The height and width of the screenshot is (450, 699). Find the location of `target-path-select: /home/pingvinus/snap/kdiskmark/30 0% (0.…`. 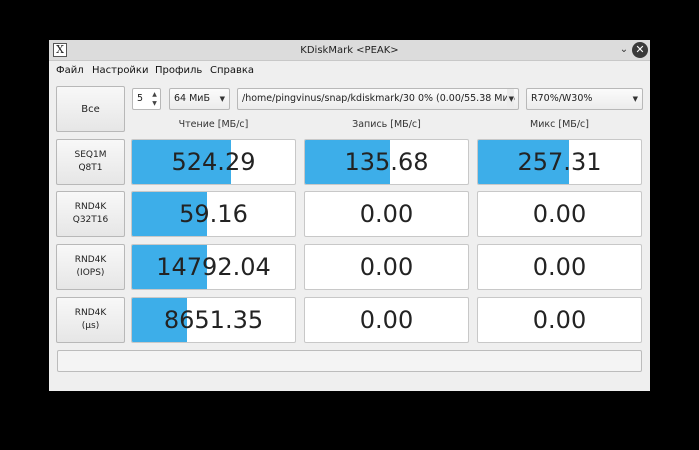

target-path-select: /home/pingvinus/snap/kdiskmark/30 0% (0.… is located at coordinates (378, 99).